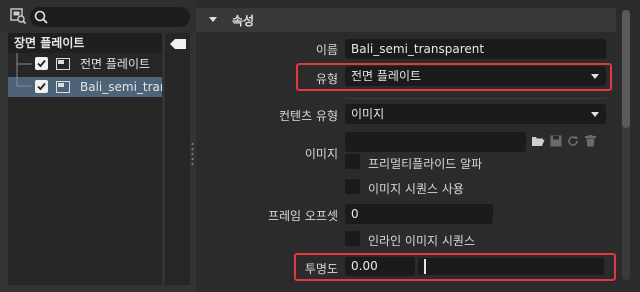 Image resolution: width=640 pixels, height=292 pixels. I want to click on inline-sequence-checkbox, so click(352, 238).